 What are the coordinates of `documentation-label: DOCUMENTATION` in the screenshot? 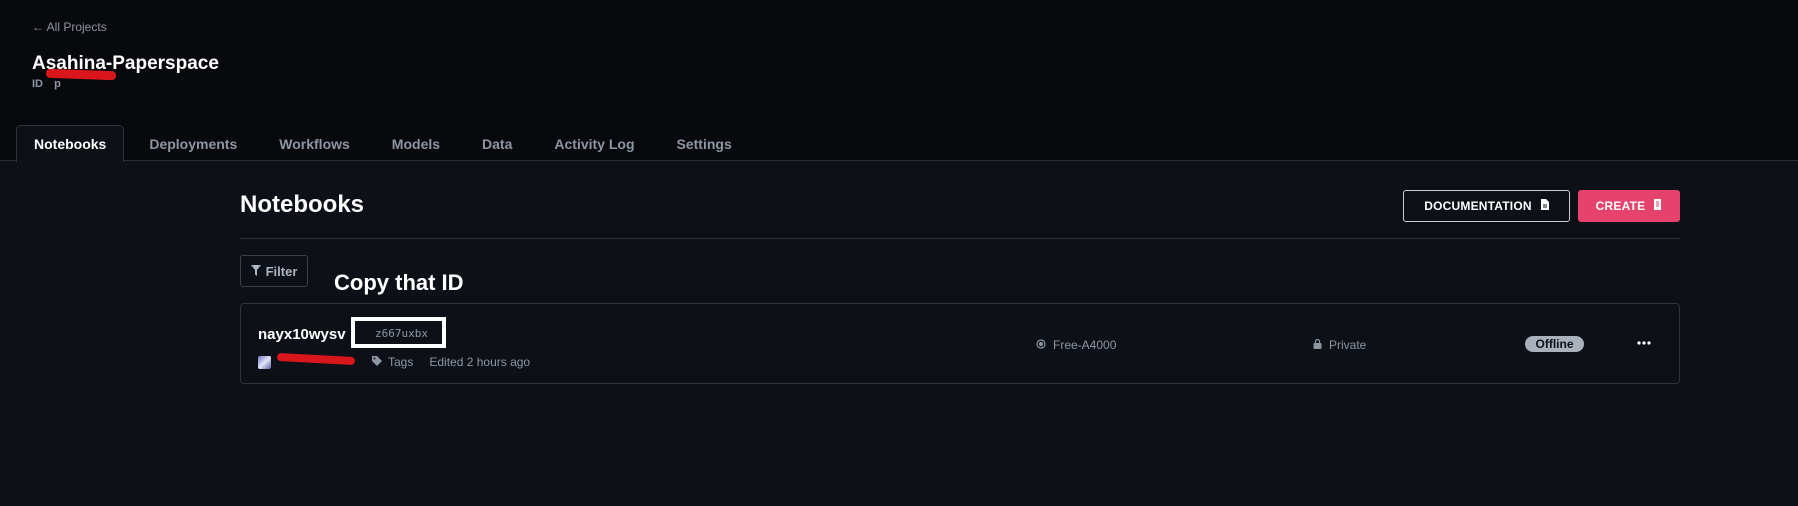 It's located at (1478, 206).